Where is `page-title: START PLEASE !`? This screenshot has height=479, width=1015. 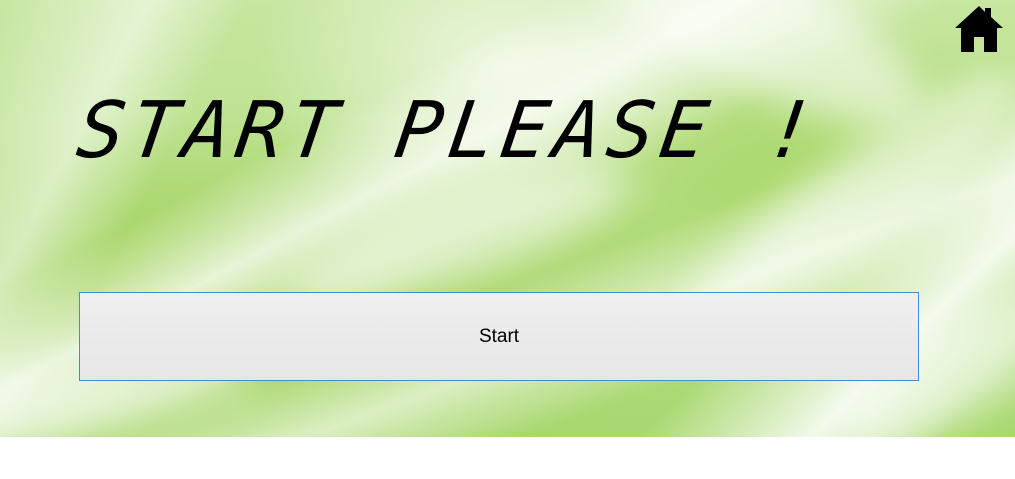 page-title: START PLEASE ! is located at coordinates (448, 131).